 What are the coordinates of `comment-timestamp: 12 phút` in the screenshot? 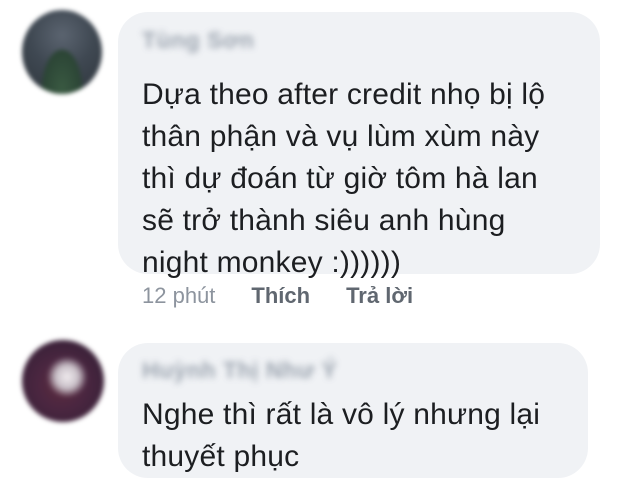 It's located at (178, 296).